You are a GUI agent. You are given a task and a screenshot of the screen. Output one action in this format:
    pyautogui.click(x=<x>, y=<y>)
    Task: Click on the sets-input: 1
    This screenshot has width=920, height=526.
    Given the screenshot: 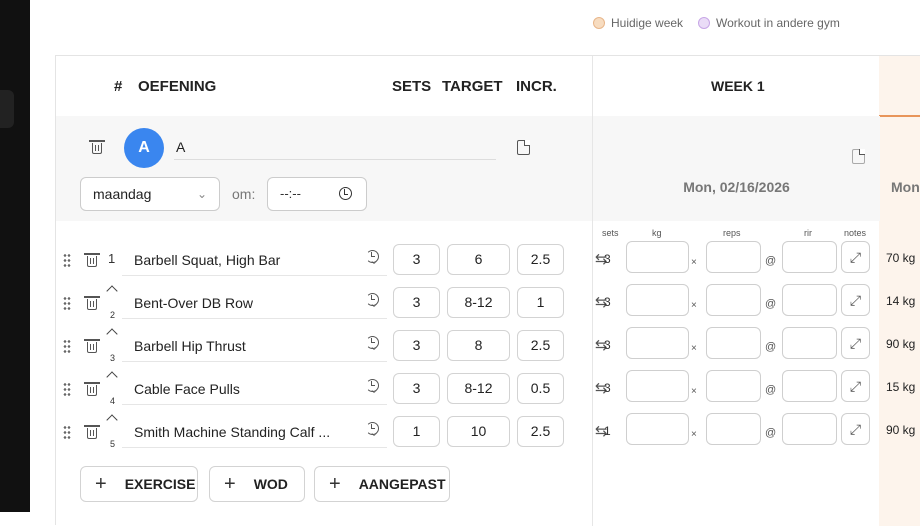 What is the action you would take?
    pyautogui.click(x=416, y=431)
    